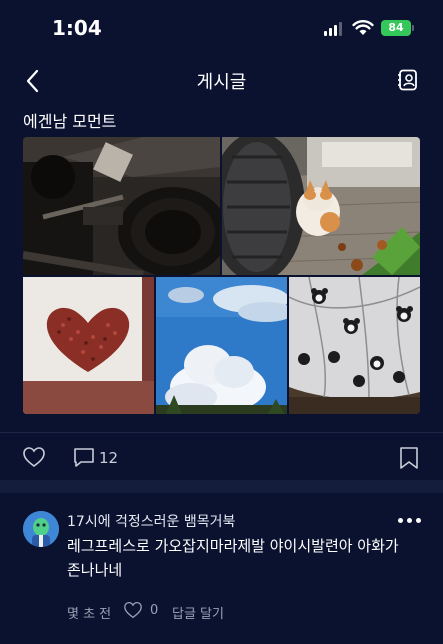 The image size is (443, 644). What do you see at coordinates (221, 432) in the screenshot?
I see `divider` at bounding box center [221, 432].